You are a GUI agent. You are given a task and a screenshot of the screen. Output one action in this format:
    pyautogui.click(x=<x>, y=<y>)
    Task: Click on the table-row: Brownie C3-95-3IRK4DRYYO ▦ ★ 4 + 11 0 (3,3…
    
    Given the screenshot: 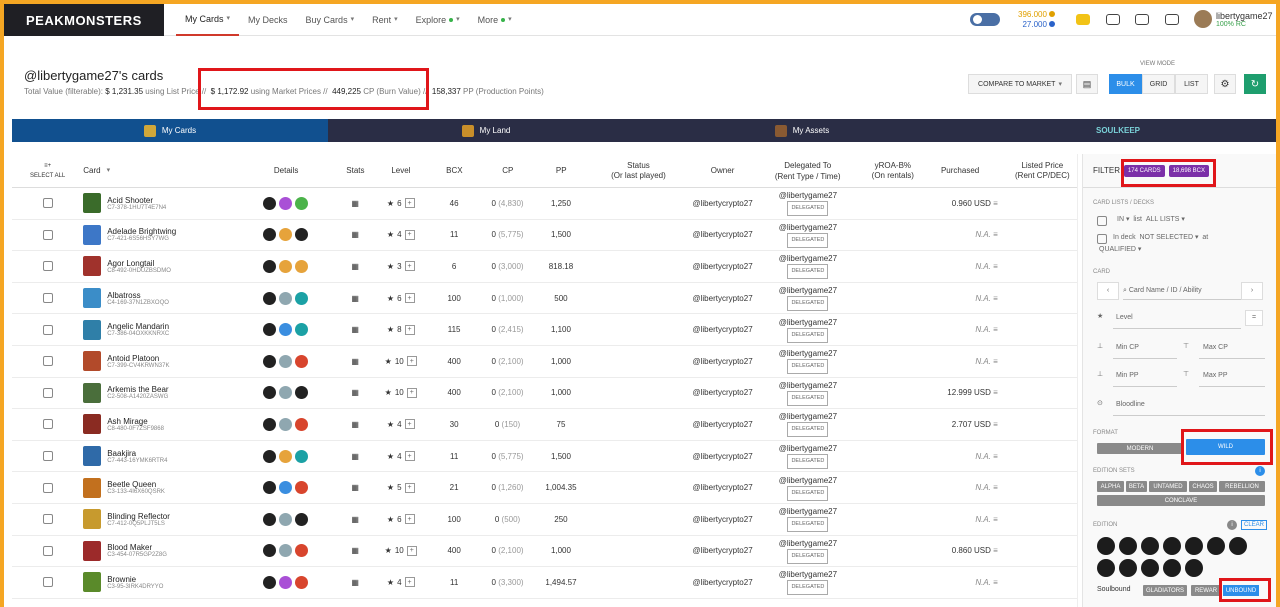 What is the action you would take?
    pyautogui.click(x=544, y=583)
    